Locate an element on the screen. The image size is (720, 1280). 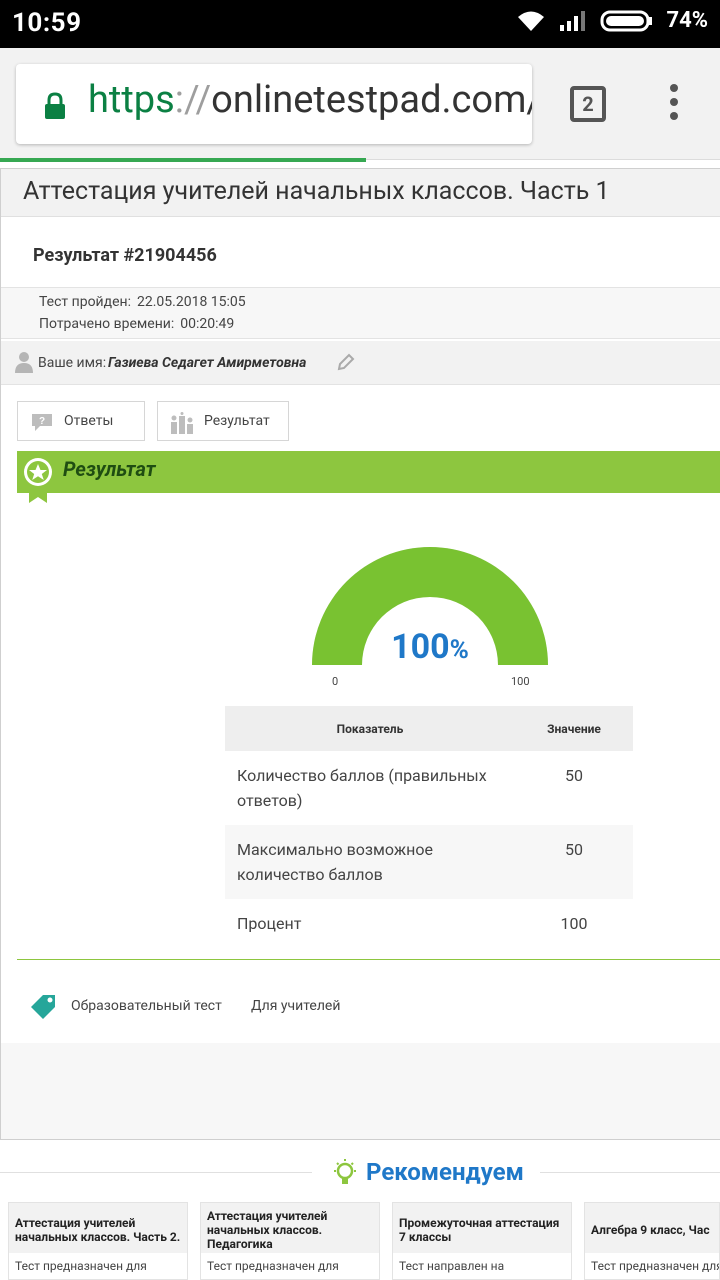
time-spent-row: Потрачено времени: 00:20:49 is located at coordinates (136, 324).